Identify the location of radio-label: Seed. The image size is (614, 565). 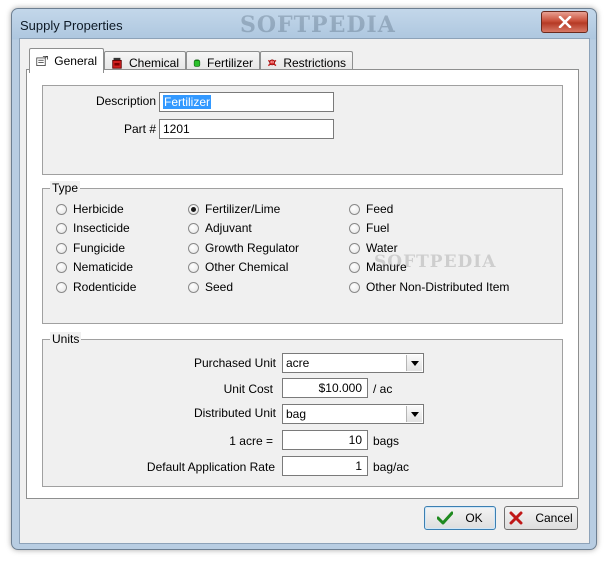
(219, 287).